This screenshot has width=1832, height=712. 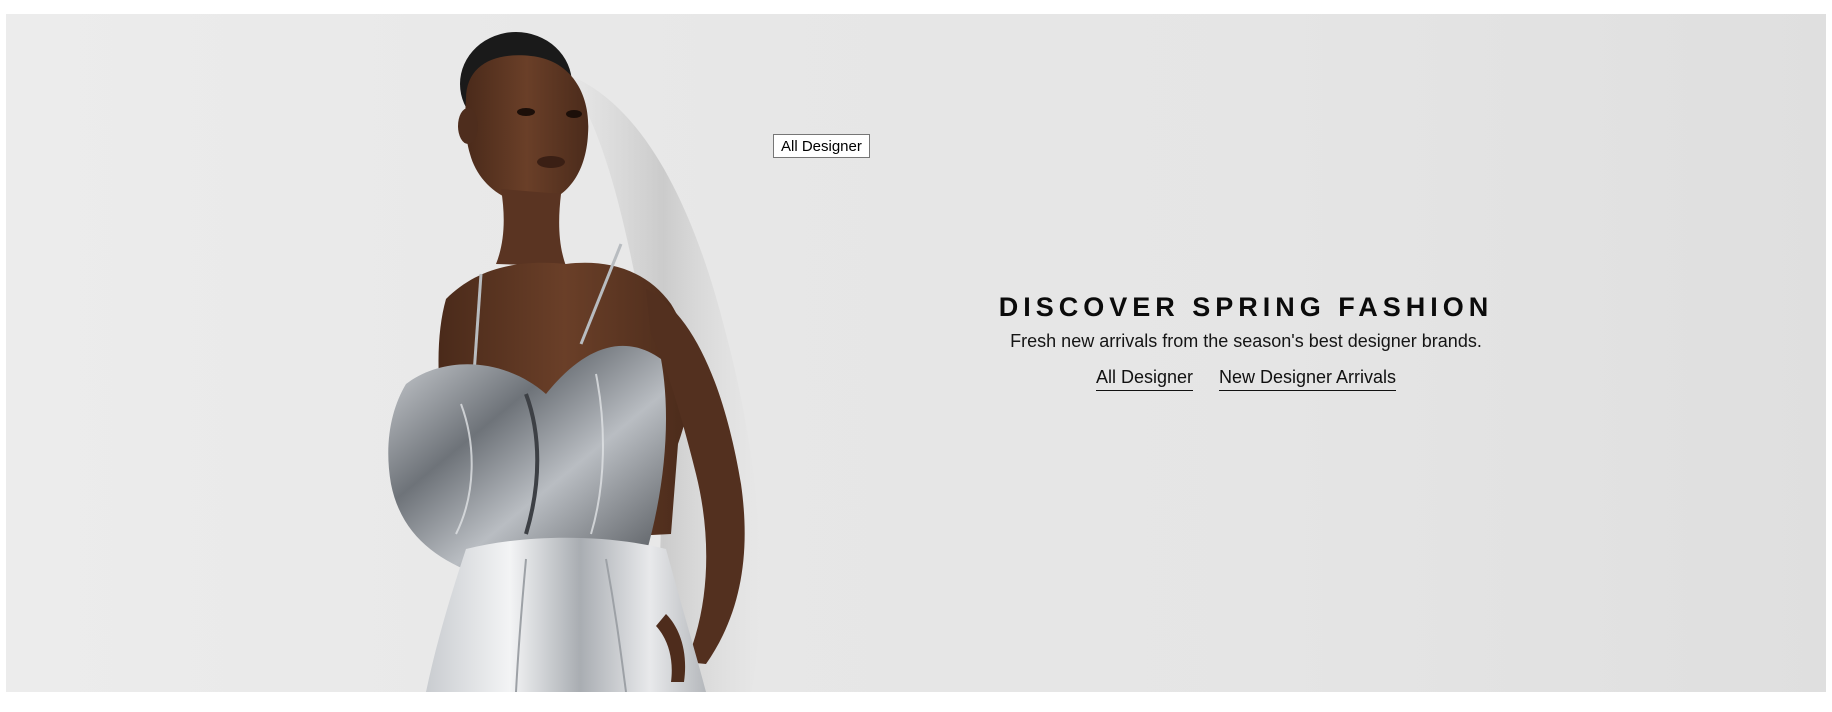 What do you see at coordinates (1307, 378) in the screenshot?
I see `new-designer-arrivals-link: New Designer Arrivals` at bounding box center [1307, 378].